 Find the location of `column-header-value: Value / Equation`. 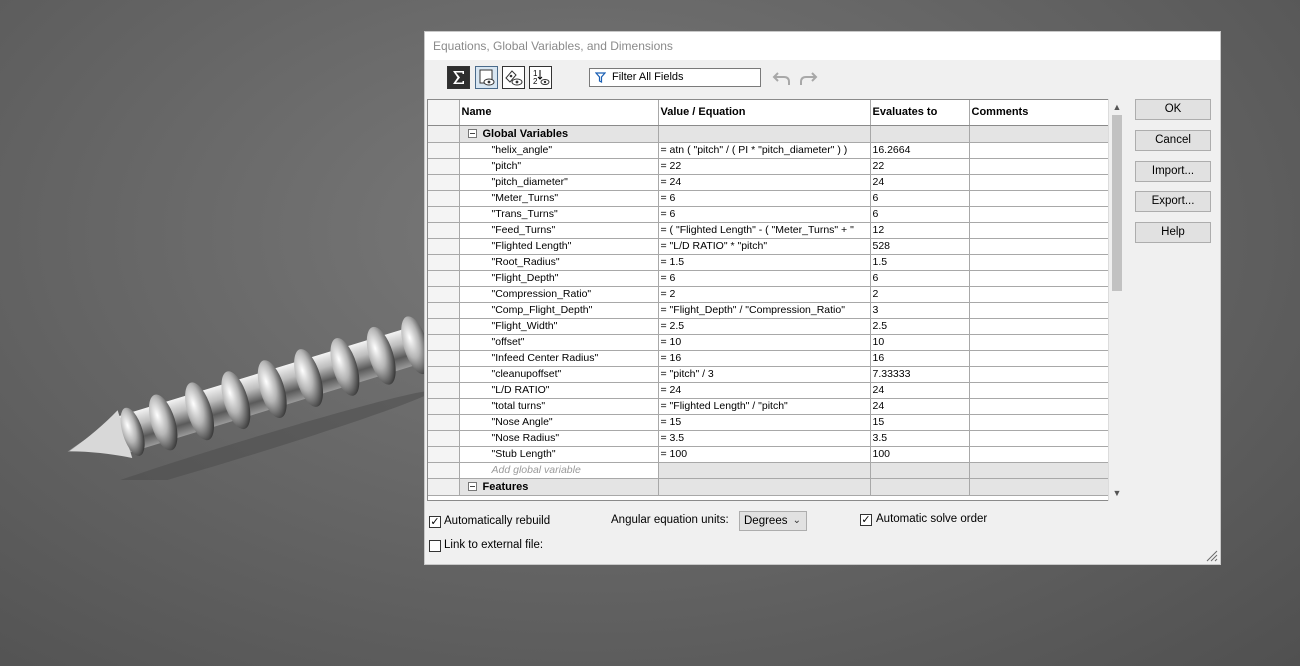

column-header-value: Value / Equation is located at coordinates (764, 113).